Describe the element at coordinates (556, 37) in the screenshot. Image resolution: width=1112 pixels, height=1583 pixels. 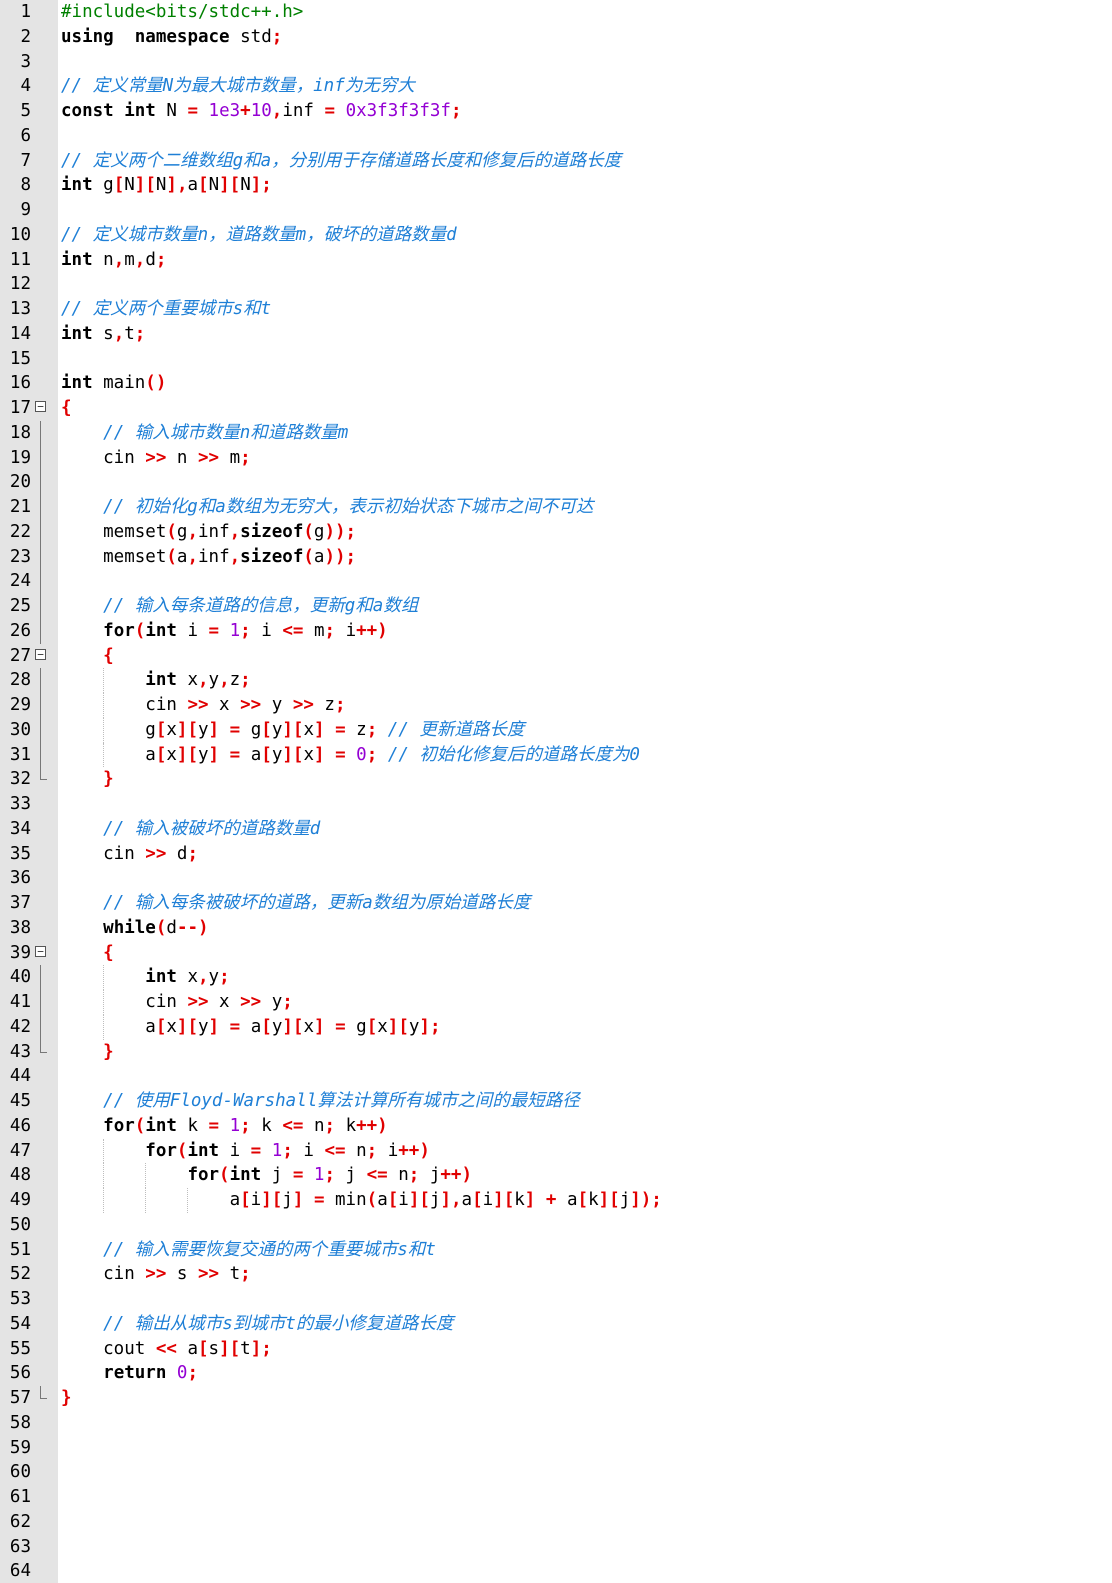
I see `code-line: 2 using namespace std;` at that location.